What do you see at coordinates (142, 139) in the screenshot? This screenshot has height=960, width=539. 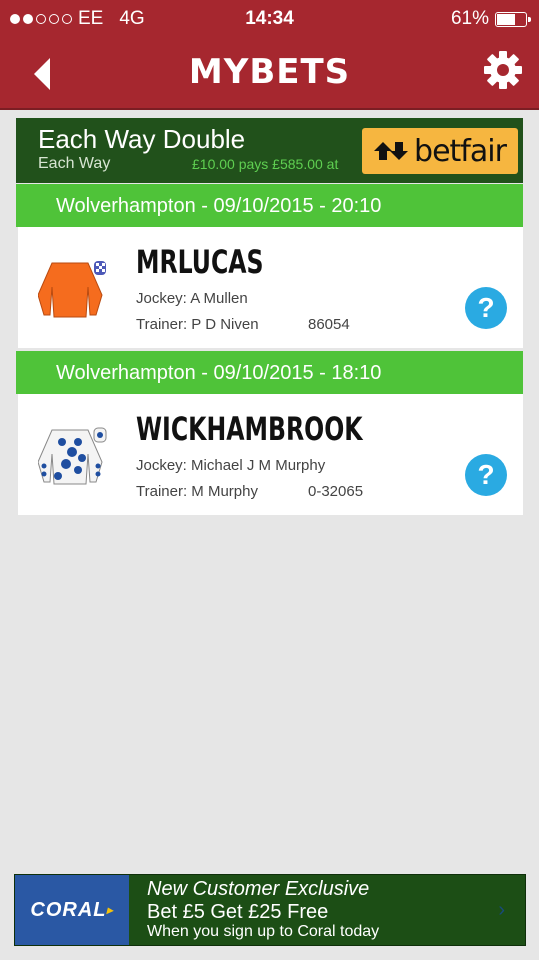 I see `bet-type: Each Way Double` at bounding box center [142, 139].